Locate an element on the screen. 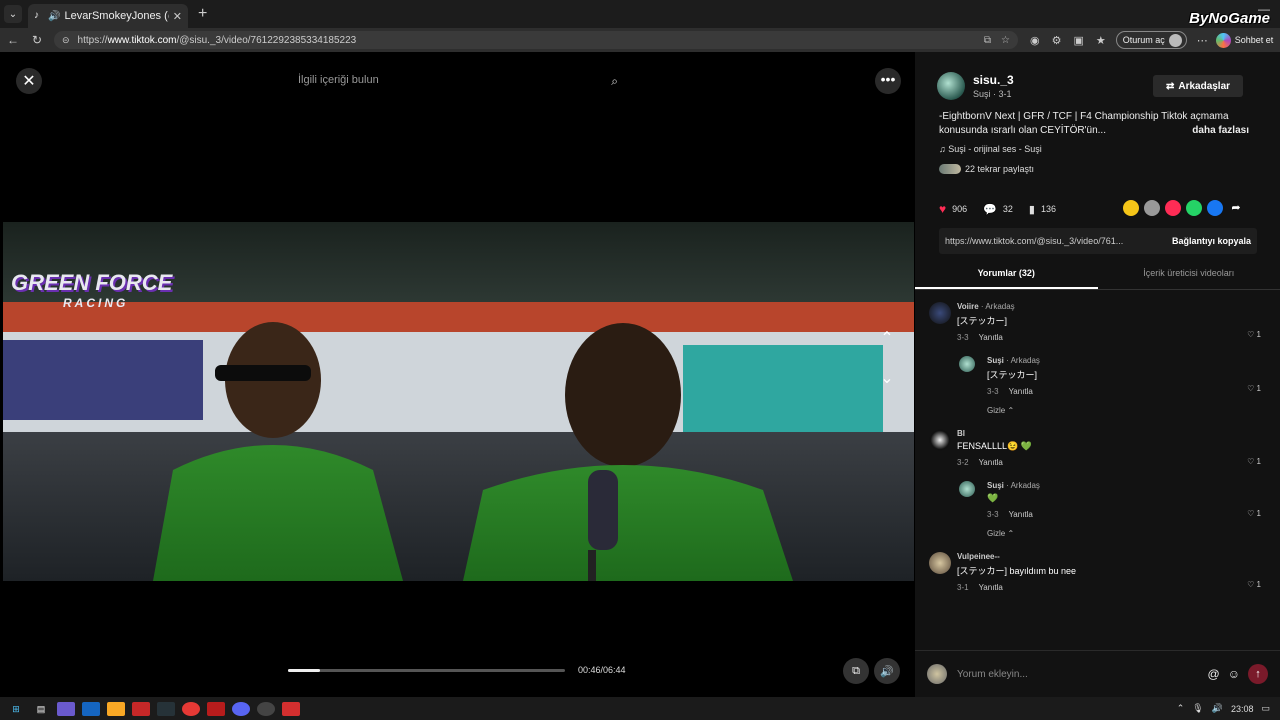  see-more-link: daha fazlası is located at coordinates (1220, 131).